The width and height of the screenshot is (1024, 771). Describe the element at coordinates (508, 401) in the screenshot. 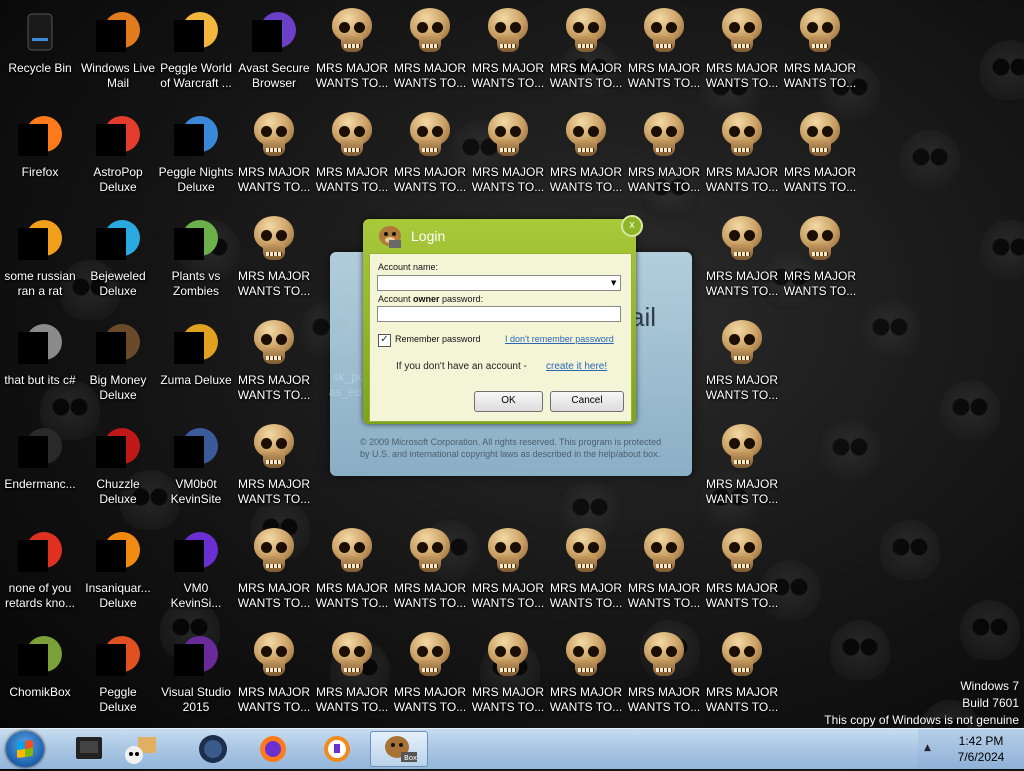

I see `ok-button: OK` at that location.